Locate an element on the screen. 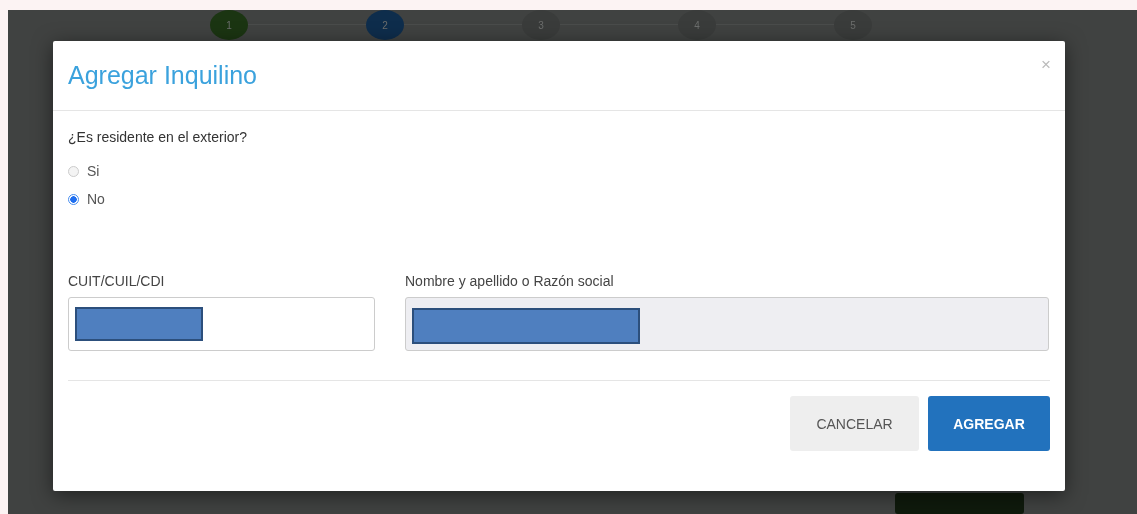  step-circle: 2 is located at coordinates (385, 25).